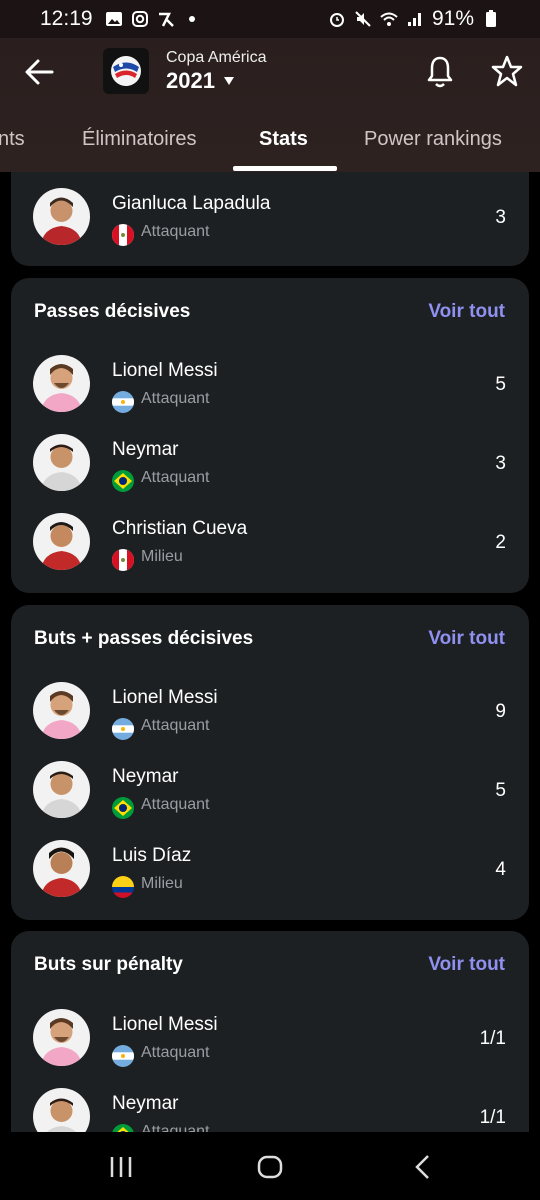  What do you see at coordinates (121, 1167) in the screenshot?
I see `recent-apps-icon` at bounding box center [121, 1167].